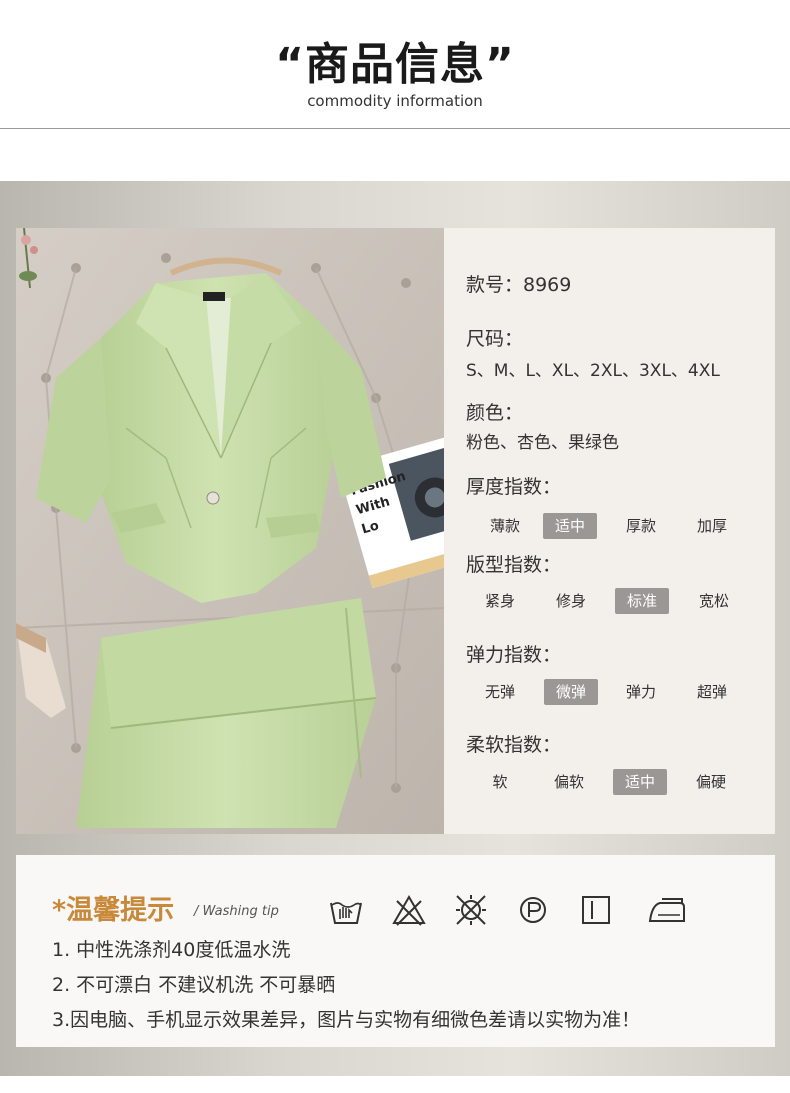 This screenshot has height=1093, width=790. What do you see at coordinates (499, 692) in the screenshot?
I see `elasticity-option: 无弹` at bounding box center [499, 692].